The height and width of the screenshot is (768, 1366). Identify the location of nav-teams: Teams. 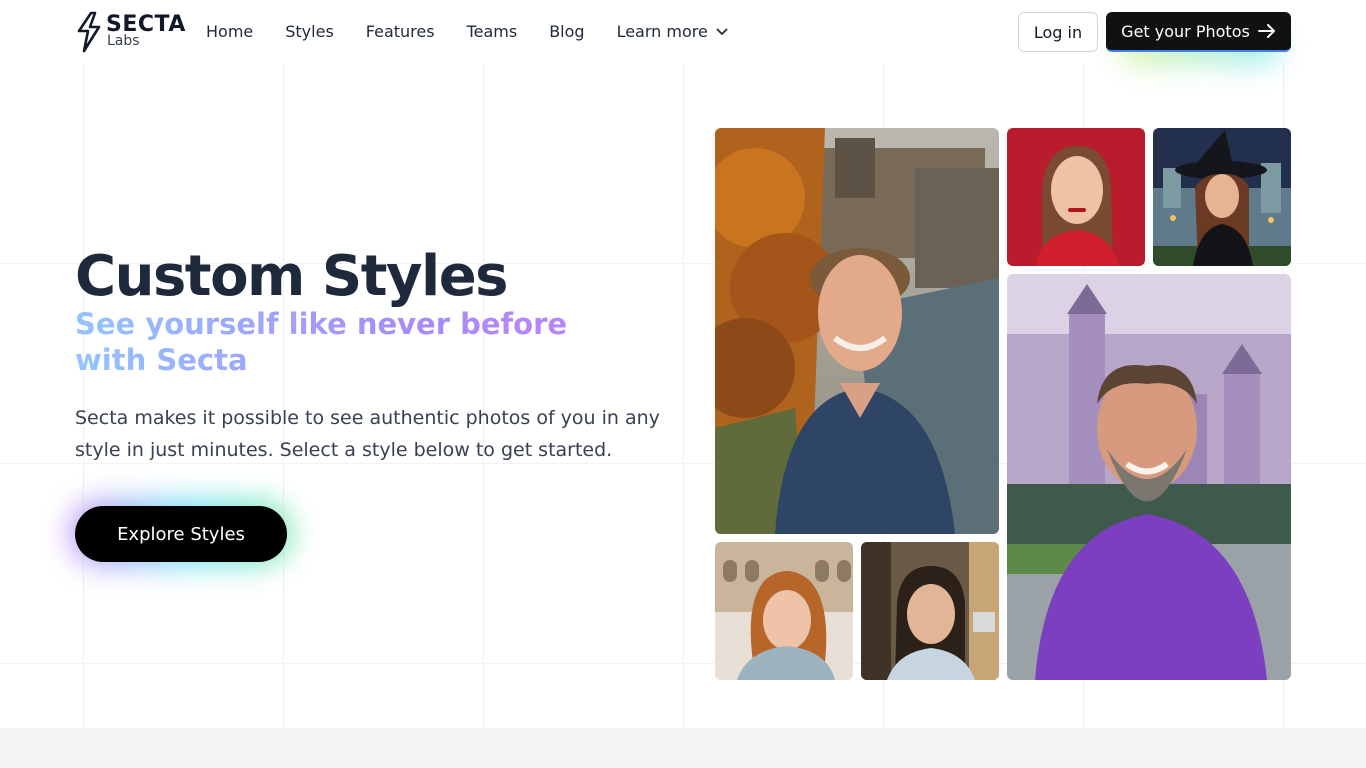
(492, 32).